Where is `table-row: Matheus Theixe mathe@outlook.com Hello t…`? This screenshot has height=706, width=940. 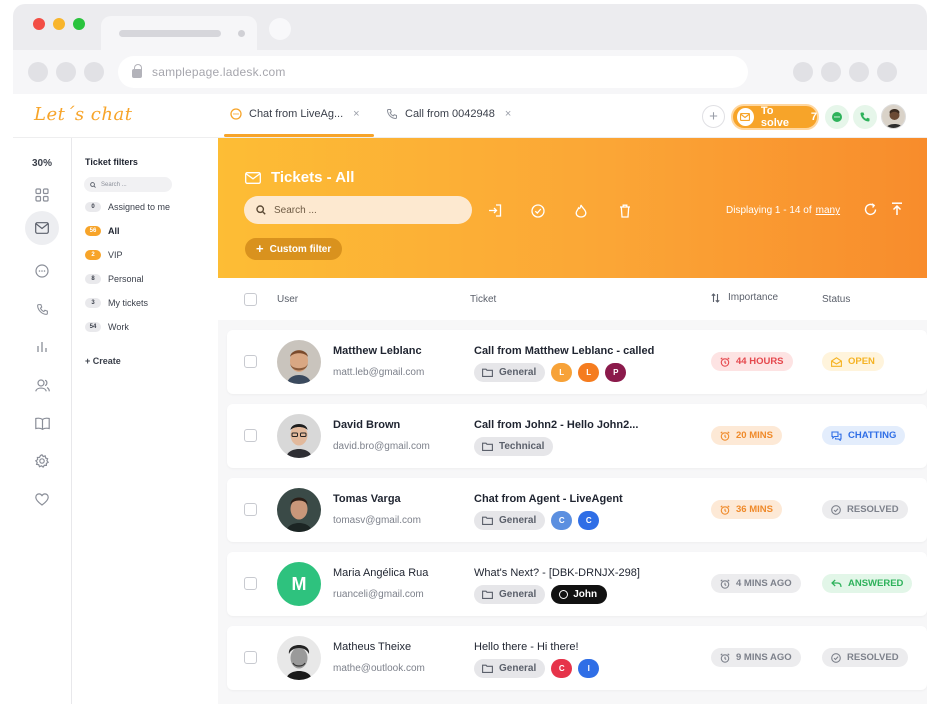 table-row: Matheus Theixe mathe@outlook.com Hello t… is located at coordinates (577, 658).